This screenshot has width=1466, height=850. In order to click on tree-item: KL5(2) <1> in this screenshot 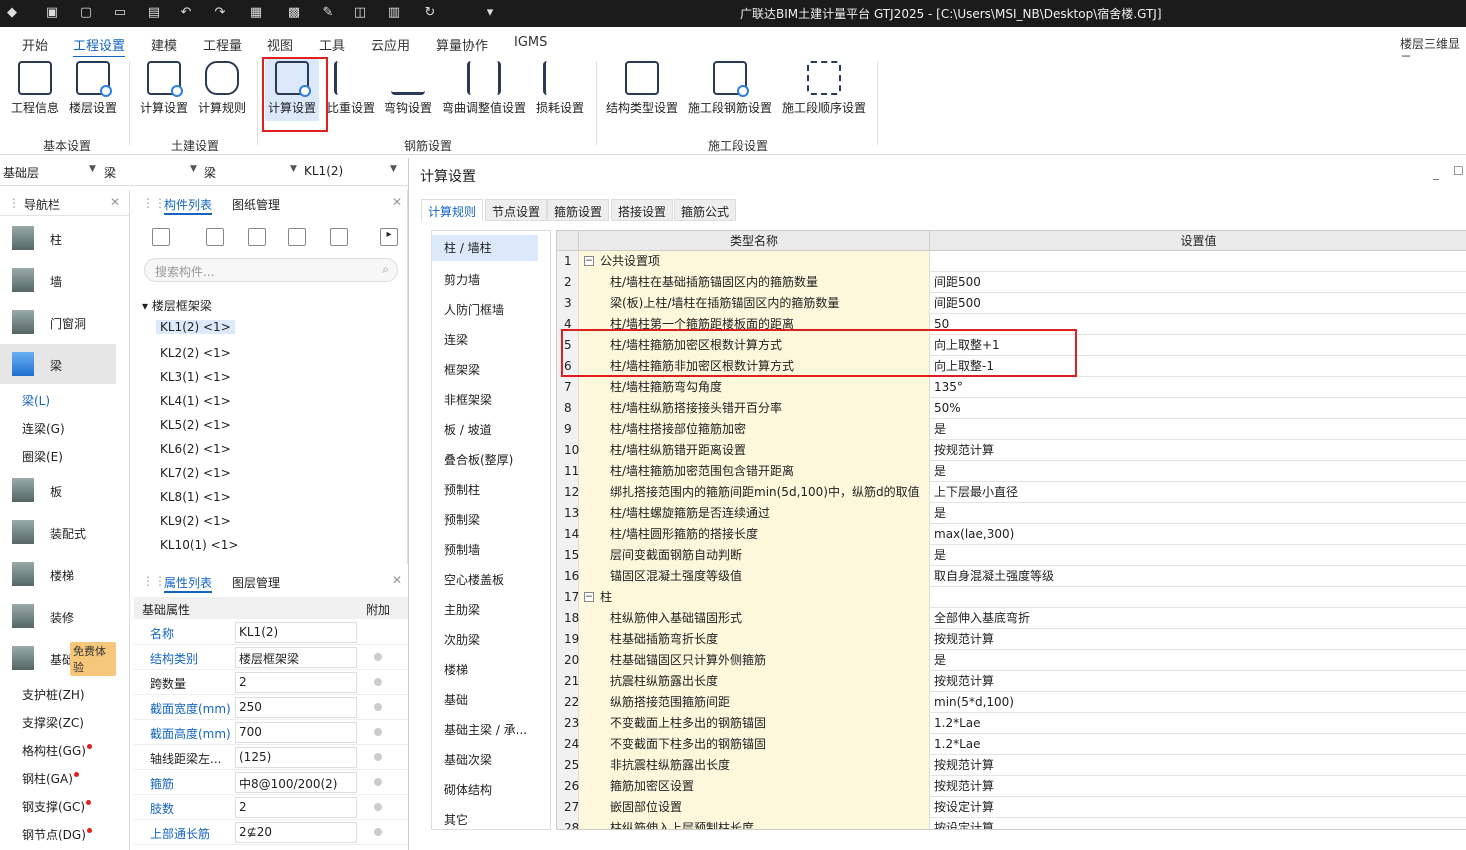, I will do `click(195, 425)`.